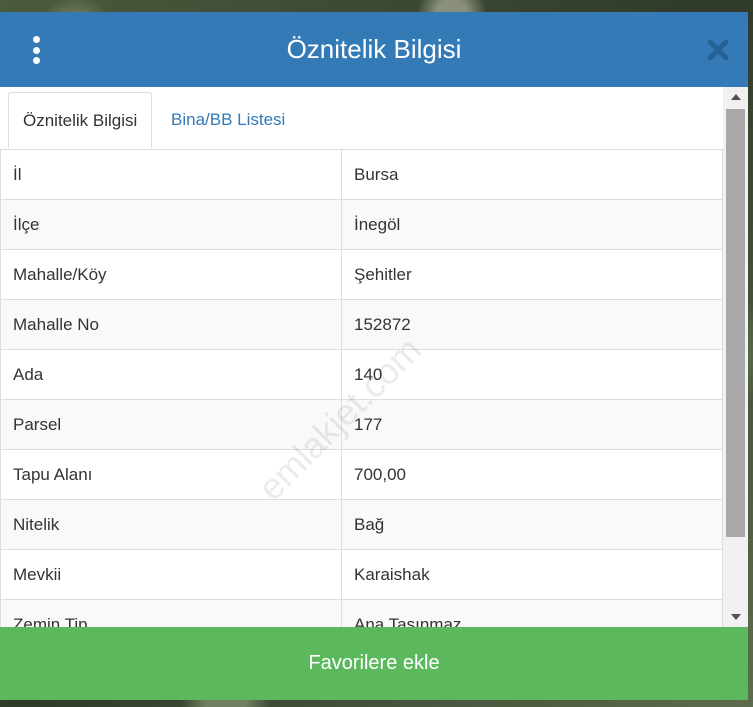  What do you see at coordinates (735, 97) in the screenshot?
I see `triangle-up-icon` at bounding box center [735, 97].